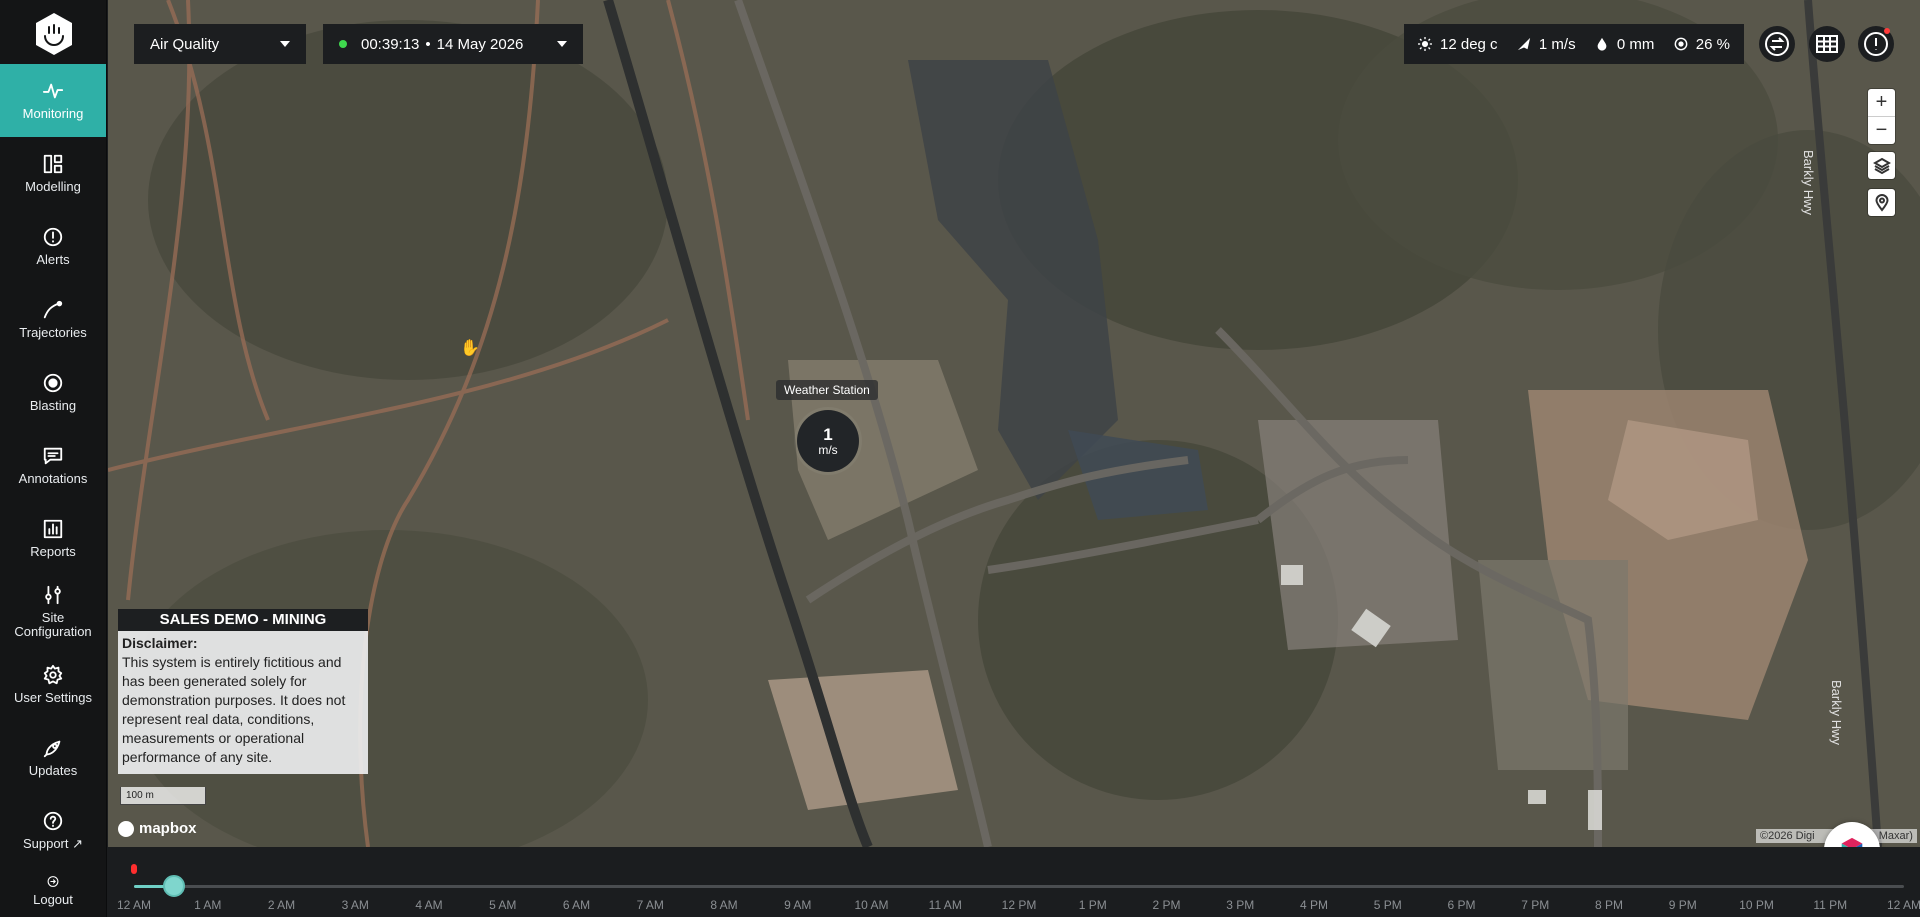 This screenshot has width=1920, height=917. I want to click on layers-icon, so click(1881, 165).